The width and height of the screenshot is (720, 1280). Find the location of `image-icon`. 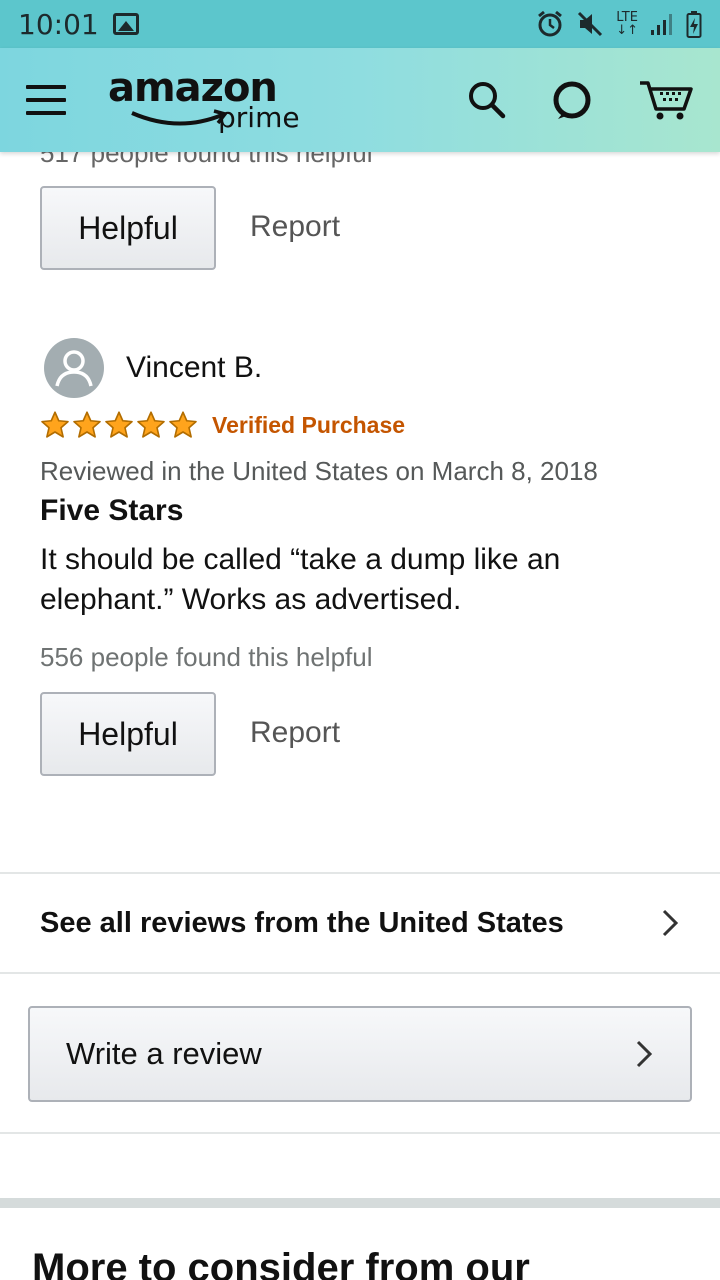

image-icon is located at coordinates (125, 24).